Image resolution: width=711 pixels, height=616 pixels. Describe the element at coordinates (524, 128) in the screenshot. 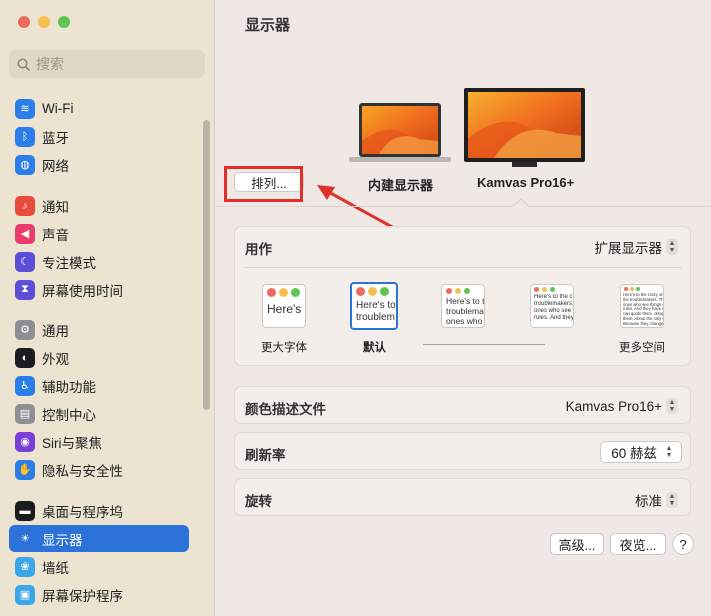

I see `external-display-thumbnail` at that location.